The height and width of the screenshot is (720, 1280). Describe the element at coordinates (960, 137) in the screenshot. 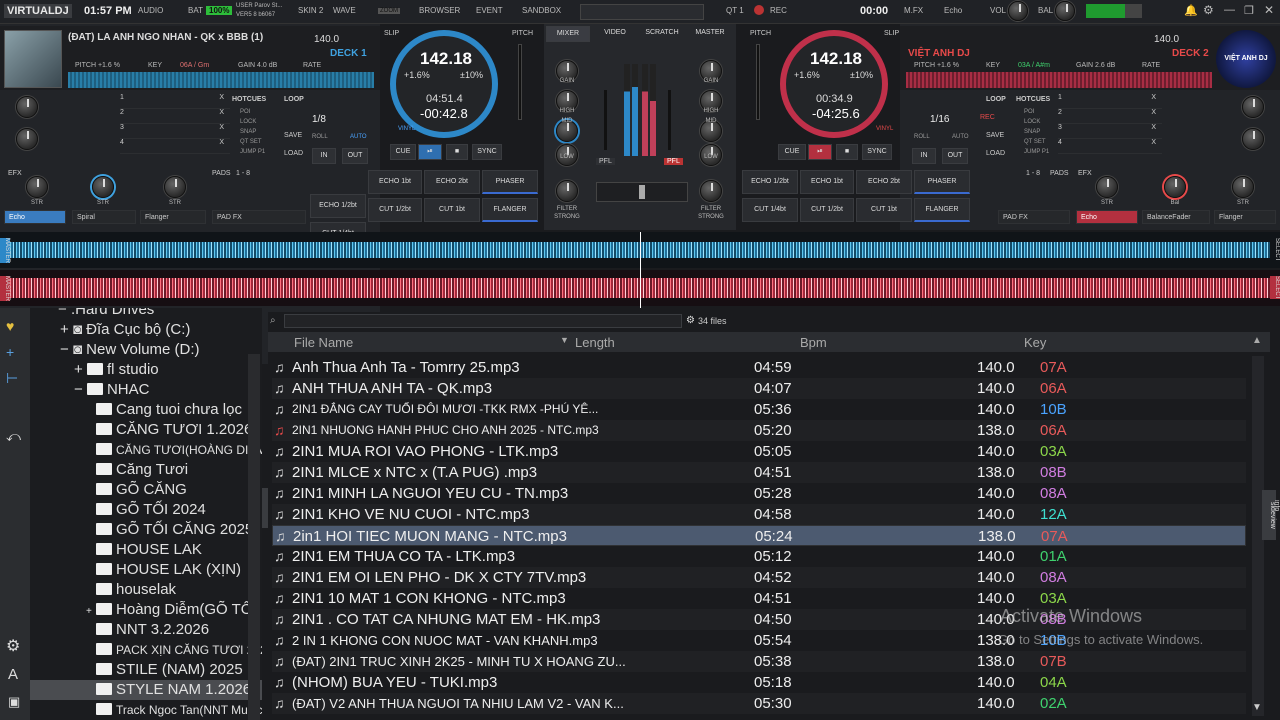

I see `deck2-auto: AUTO` at that location.